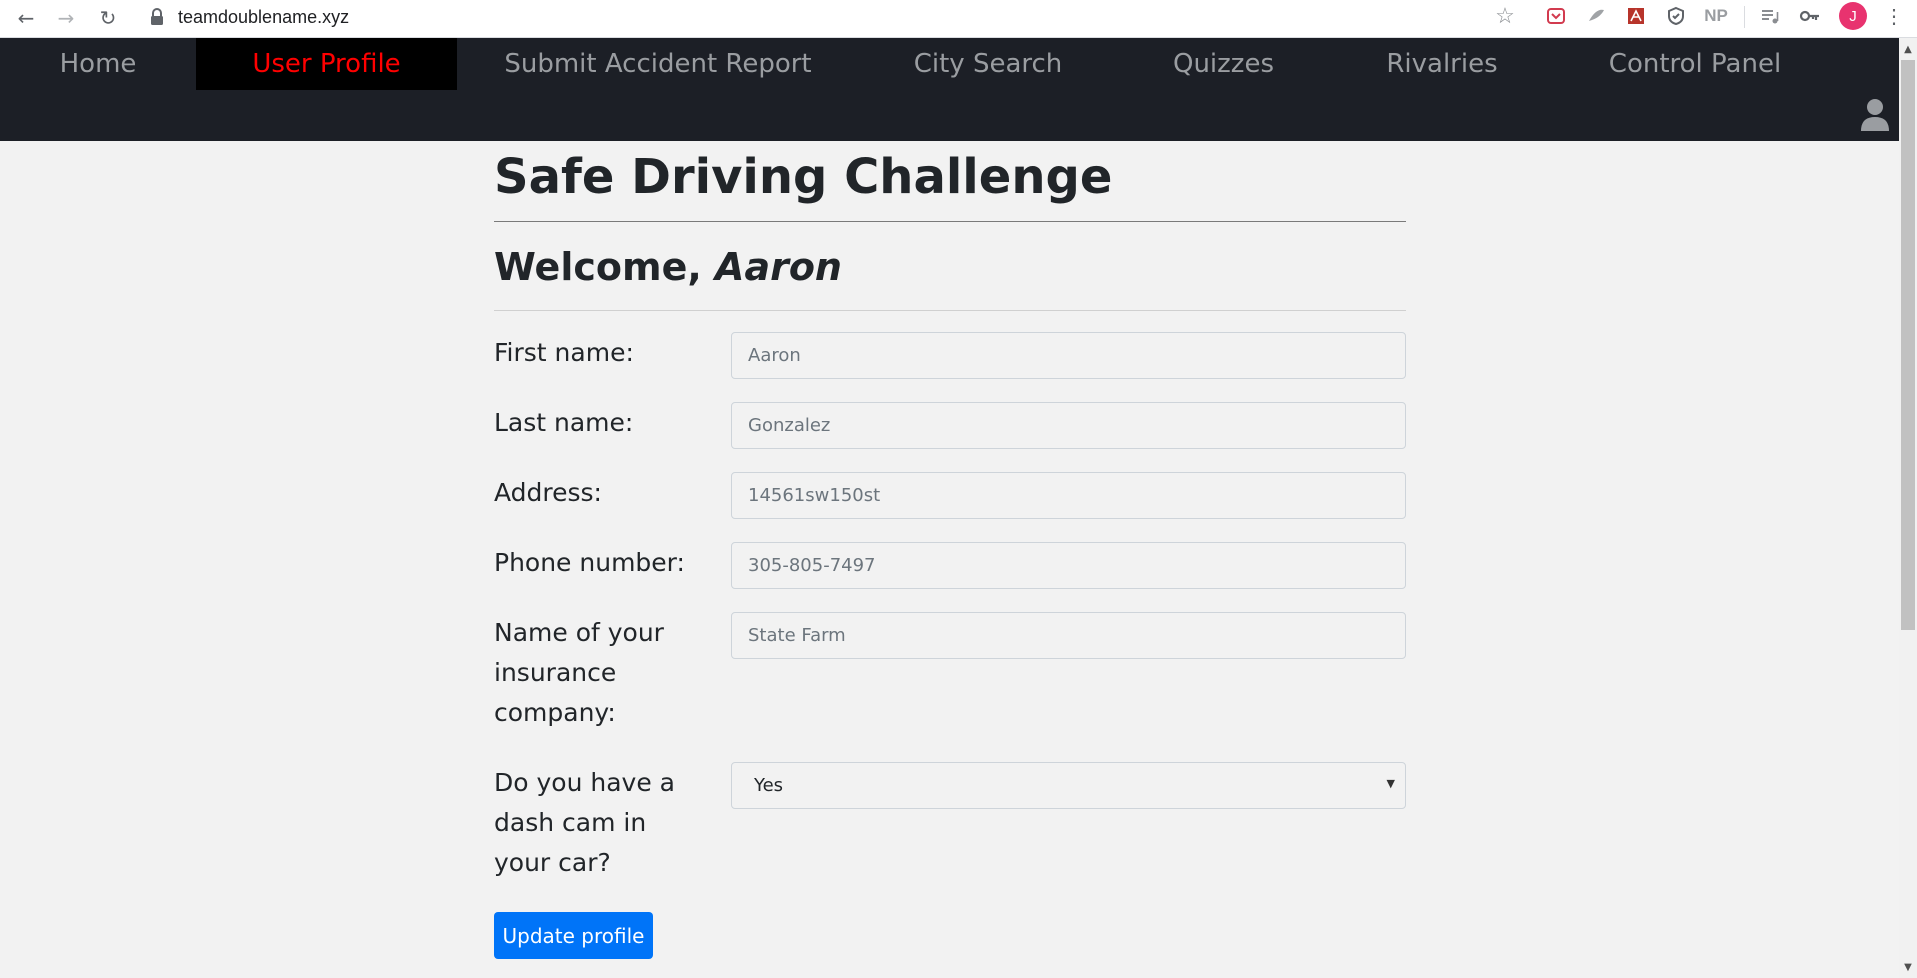 This screenshot has width=1917, height=978. What do you see at coordinates (1695, 64) in the screenshot?
I see `nav-control-panel: Control Panel` at bounding box center [1695, 64].